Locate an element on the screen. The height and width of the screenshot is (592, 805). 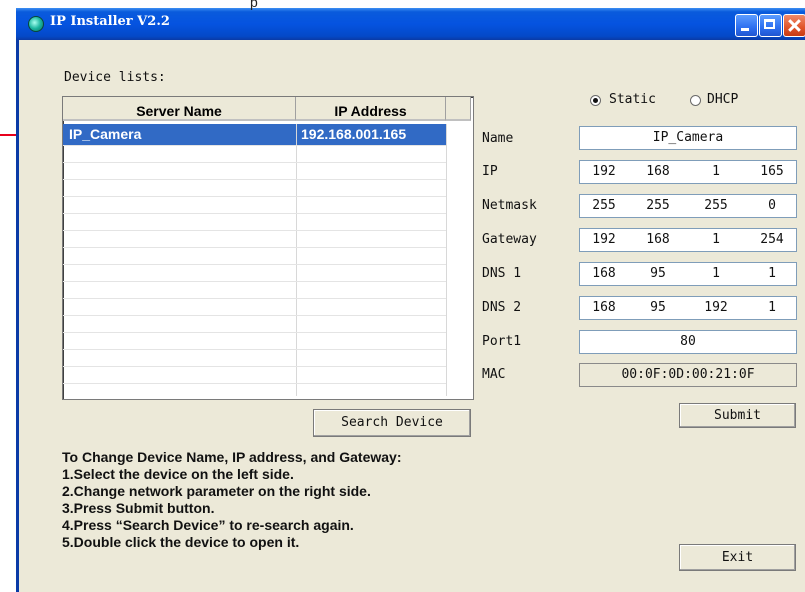
ip-octet-1: 192 is located at coordinates (604, 171).